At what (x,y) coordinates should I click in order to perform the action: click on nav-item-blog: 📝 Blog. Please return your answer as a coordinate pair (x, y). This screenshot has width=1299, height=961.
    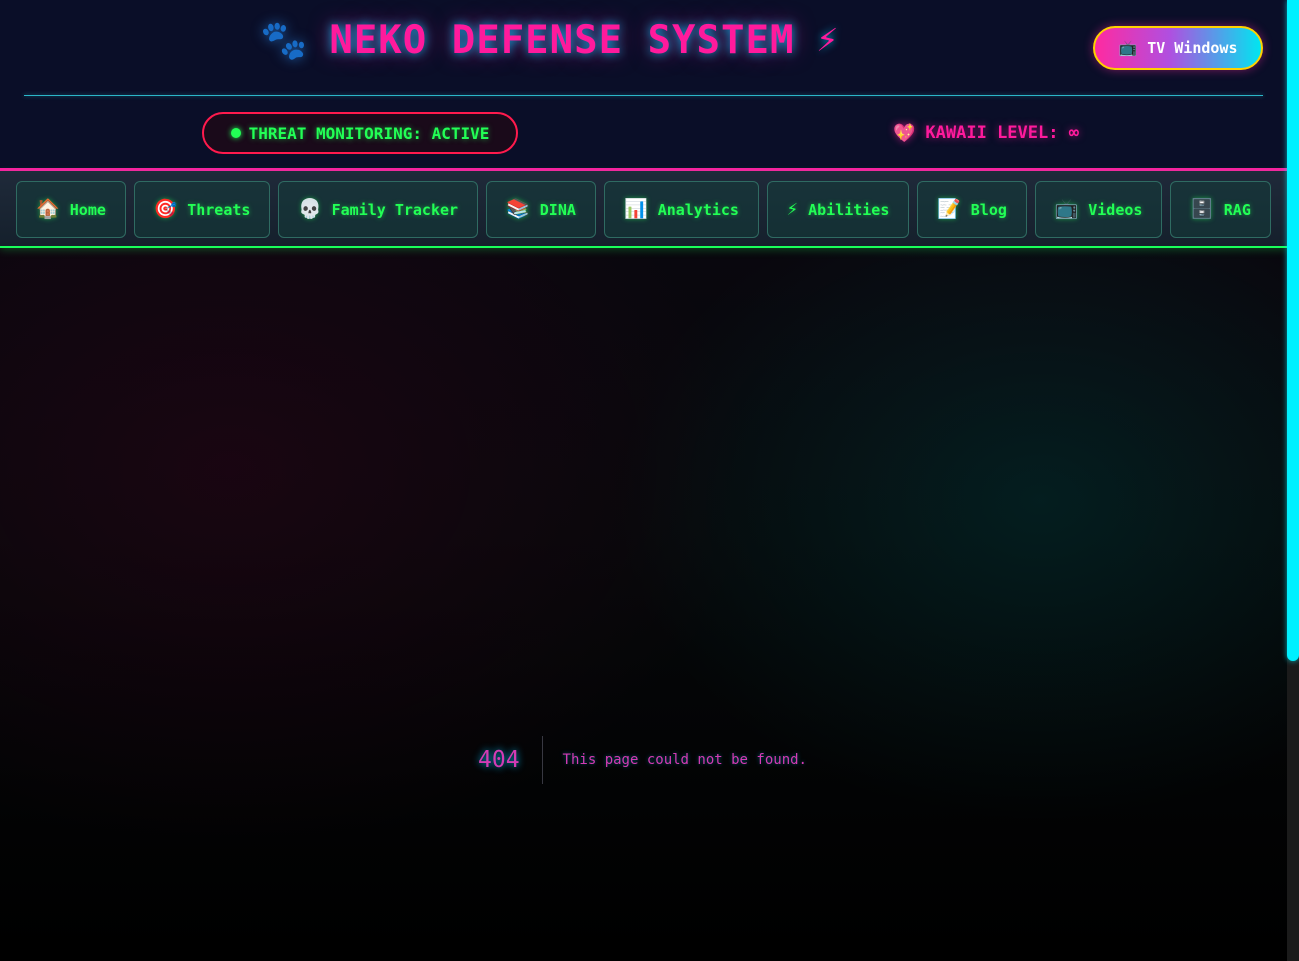
    Looking at the image, I should click on (972, 209).